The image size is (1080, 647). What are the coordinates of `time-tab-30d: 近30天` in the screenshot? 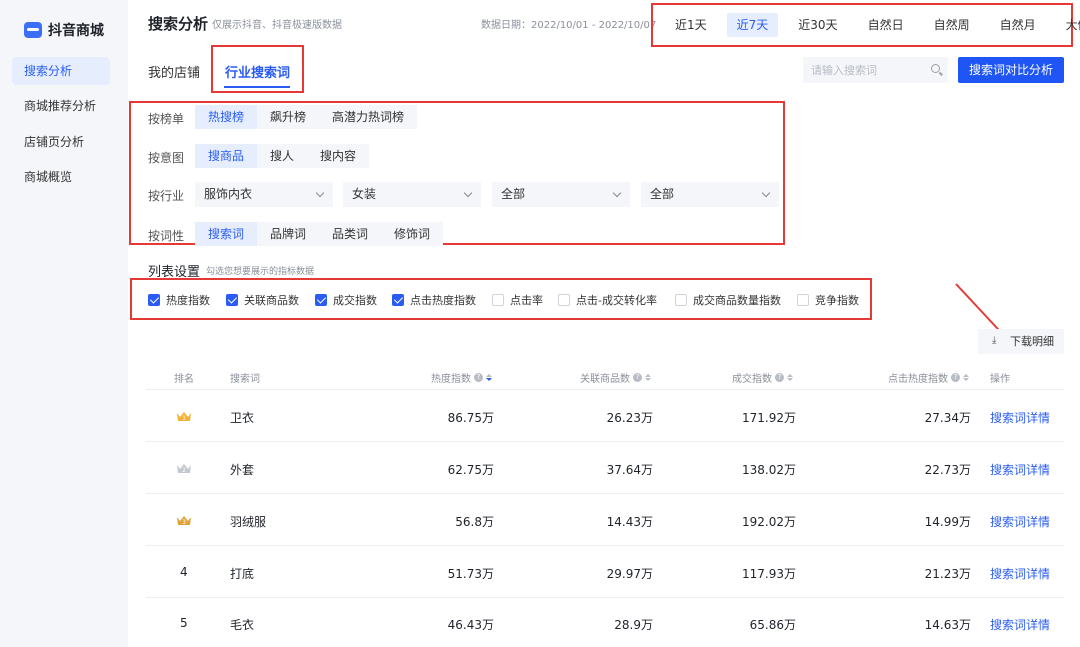 It's located at (817, 25).